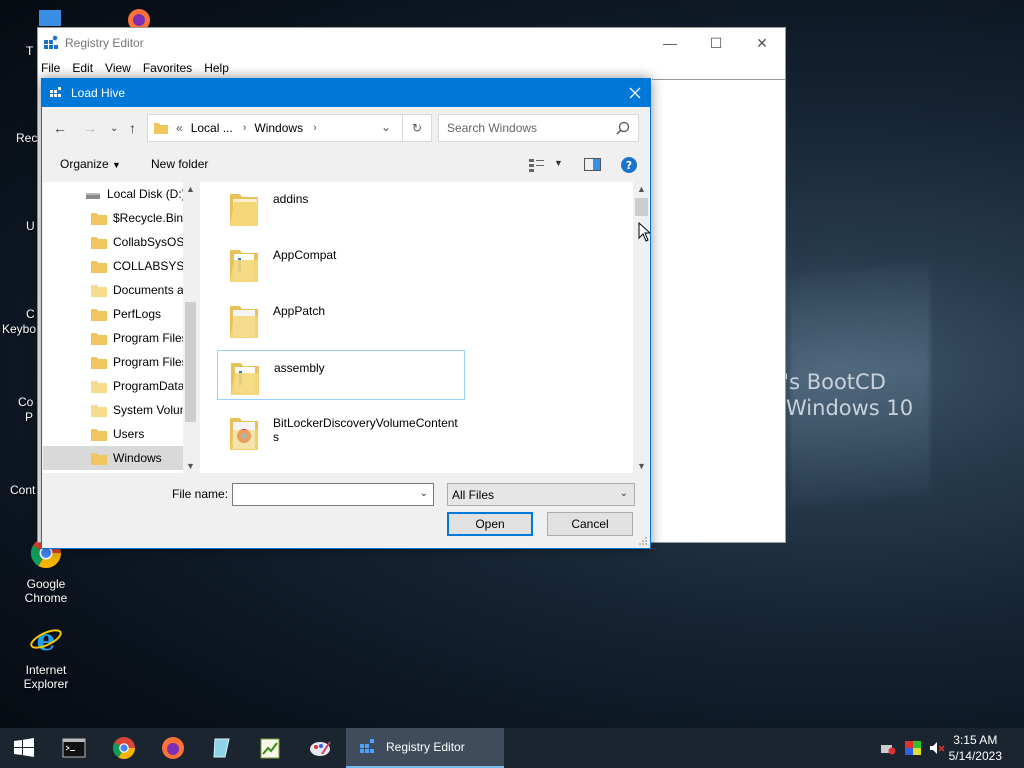  Describe the element at coordinates (222, 748) in the screenshot. I see `glass-app-icon` at that location.